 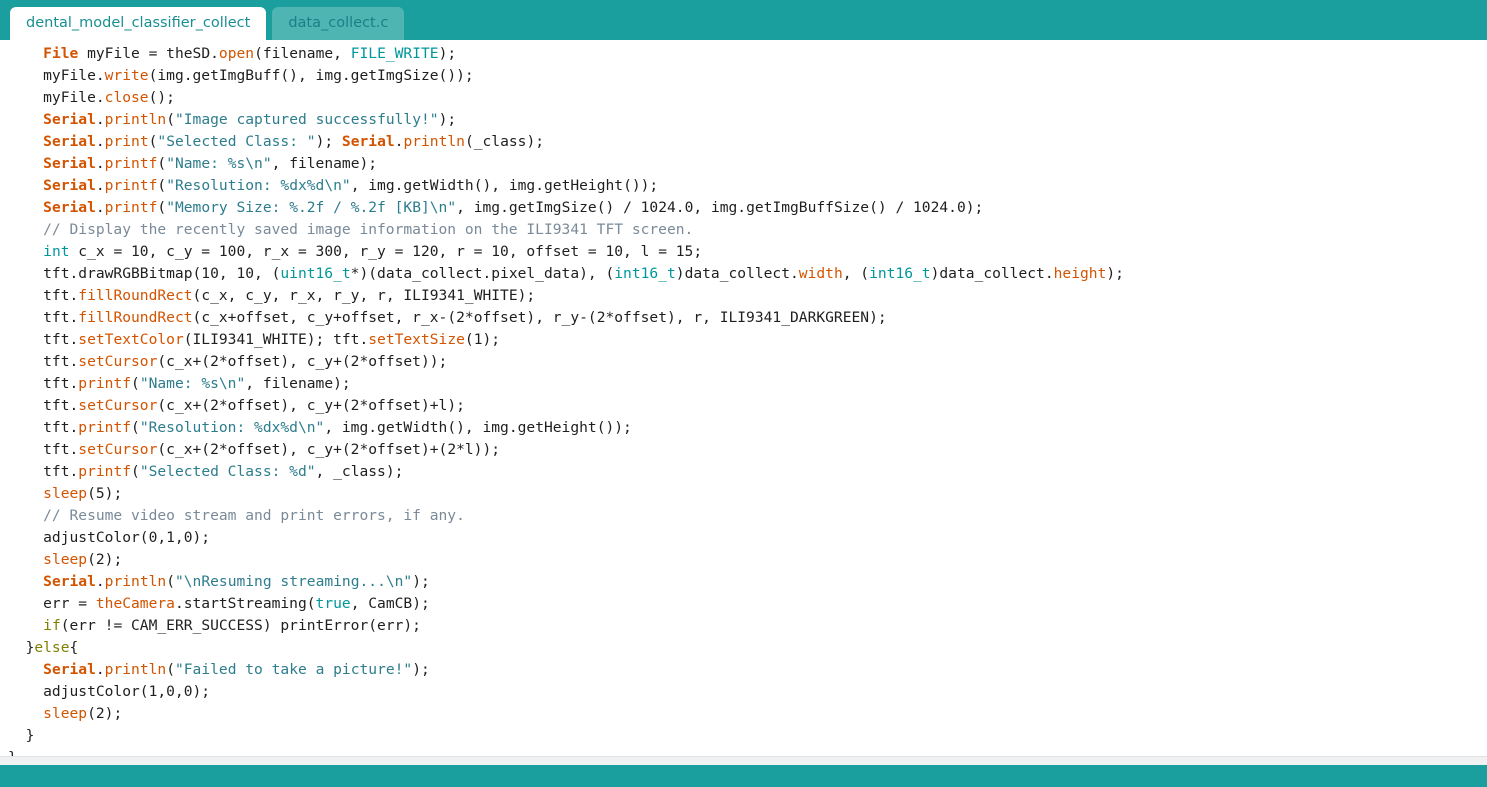 What do you see at coordinates (329, 449) in the screenshot?
I see `code-token: (c_x+(2*offset), c_y+(2*offset)+(2*l));` at bounding box center [329, 449].